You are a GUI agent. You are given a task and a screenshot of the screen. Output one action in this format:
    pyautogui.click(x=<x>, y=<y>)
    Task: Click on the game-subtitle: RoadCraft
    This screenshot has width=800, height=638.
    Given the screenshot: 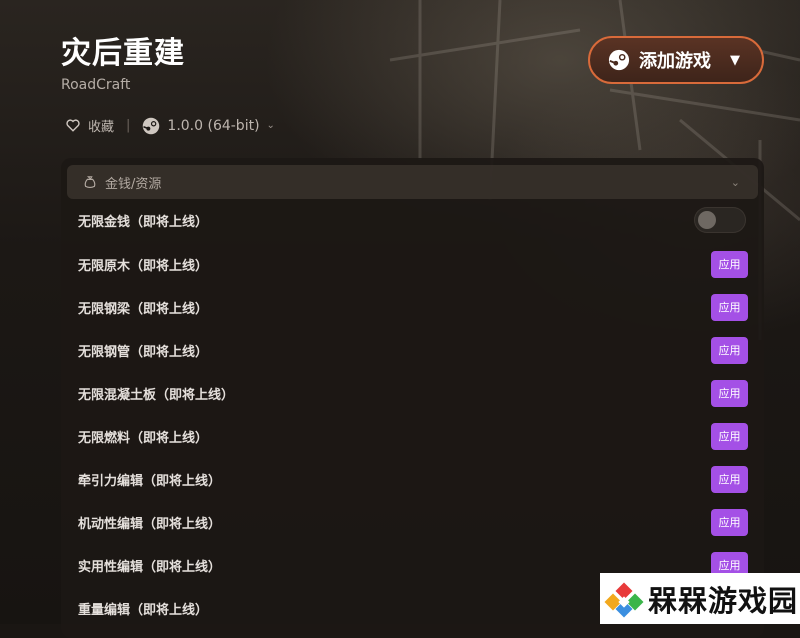 What is the action you would take?
    pyautogui.click(x=96, y=85)
    